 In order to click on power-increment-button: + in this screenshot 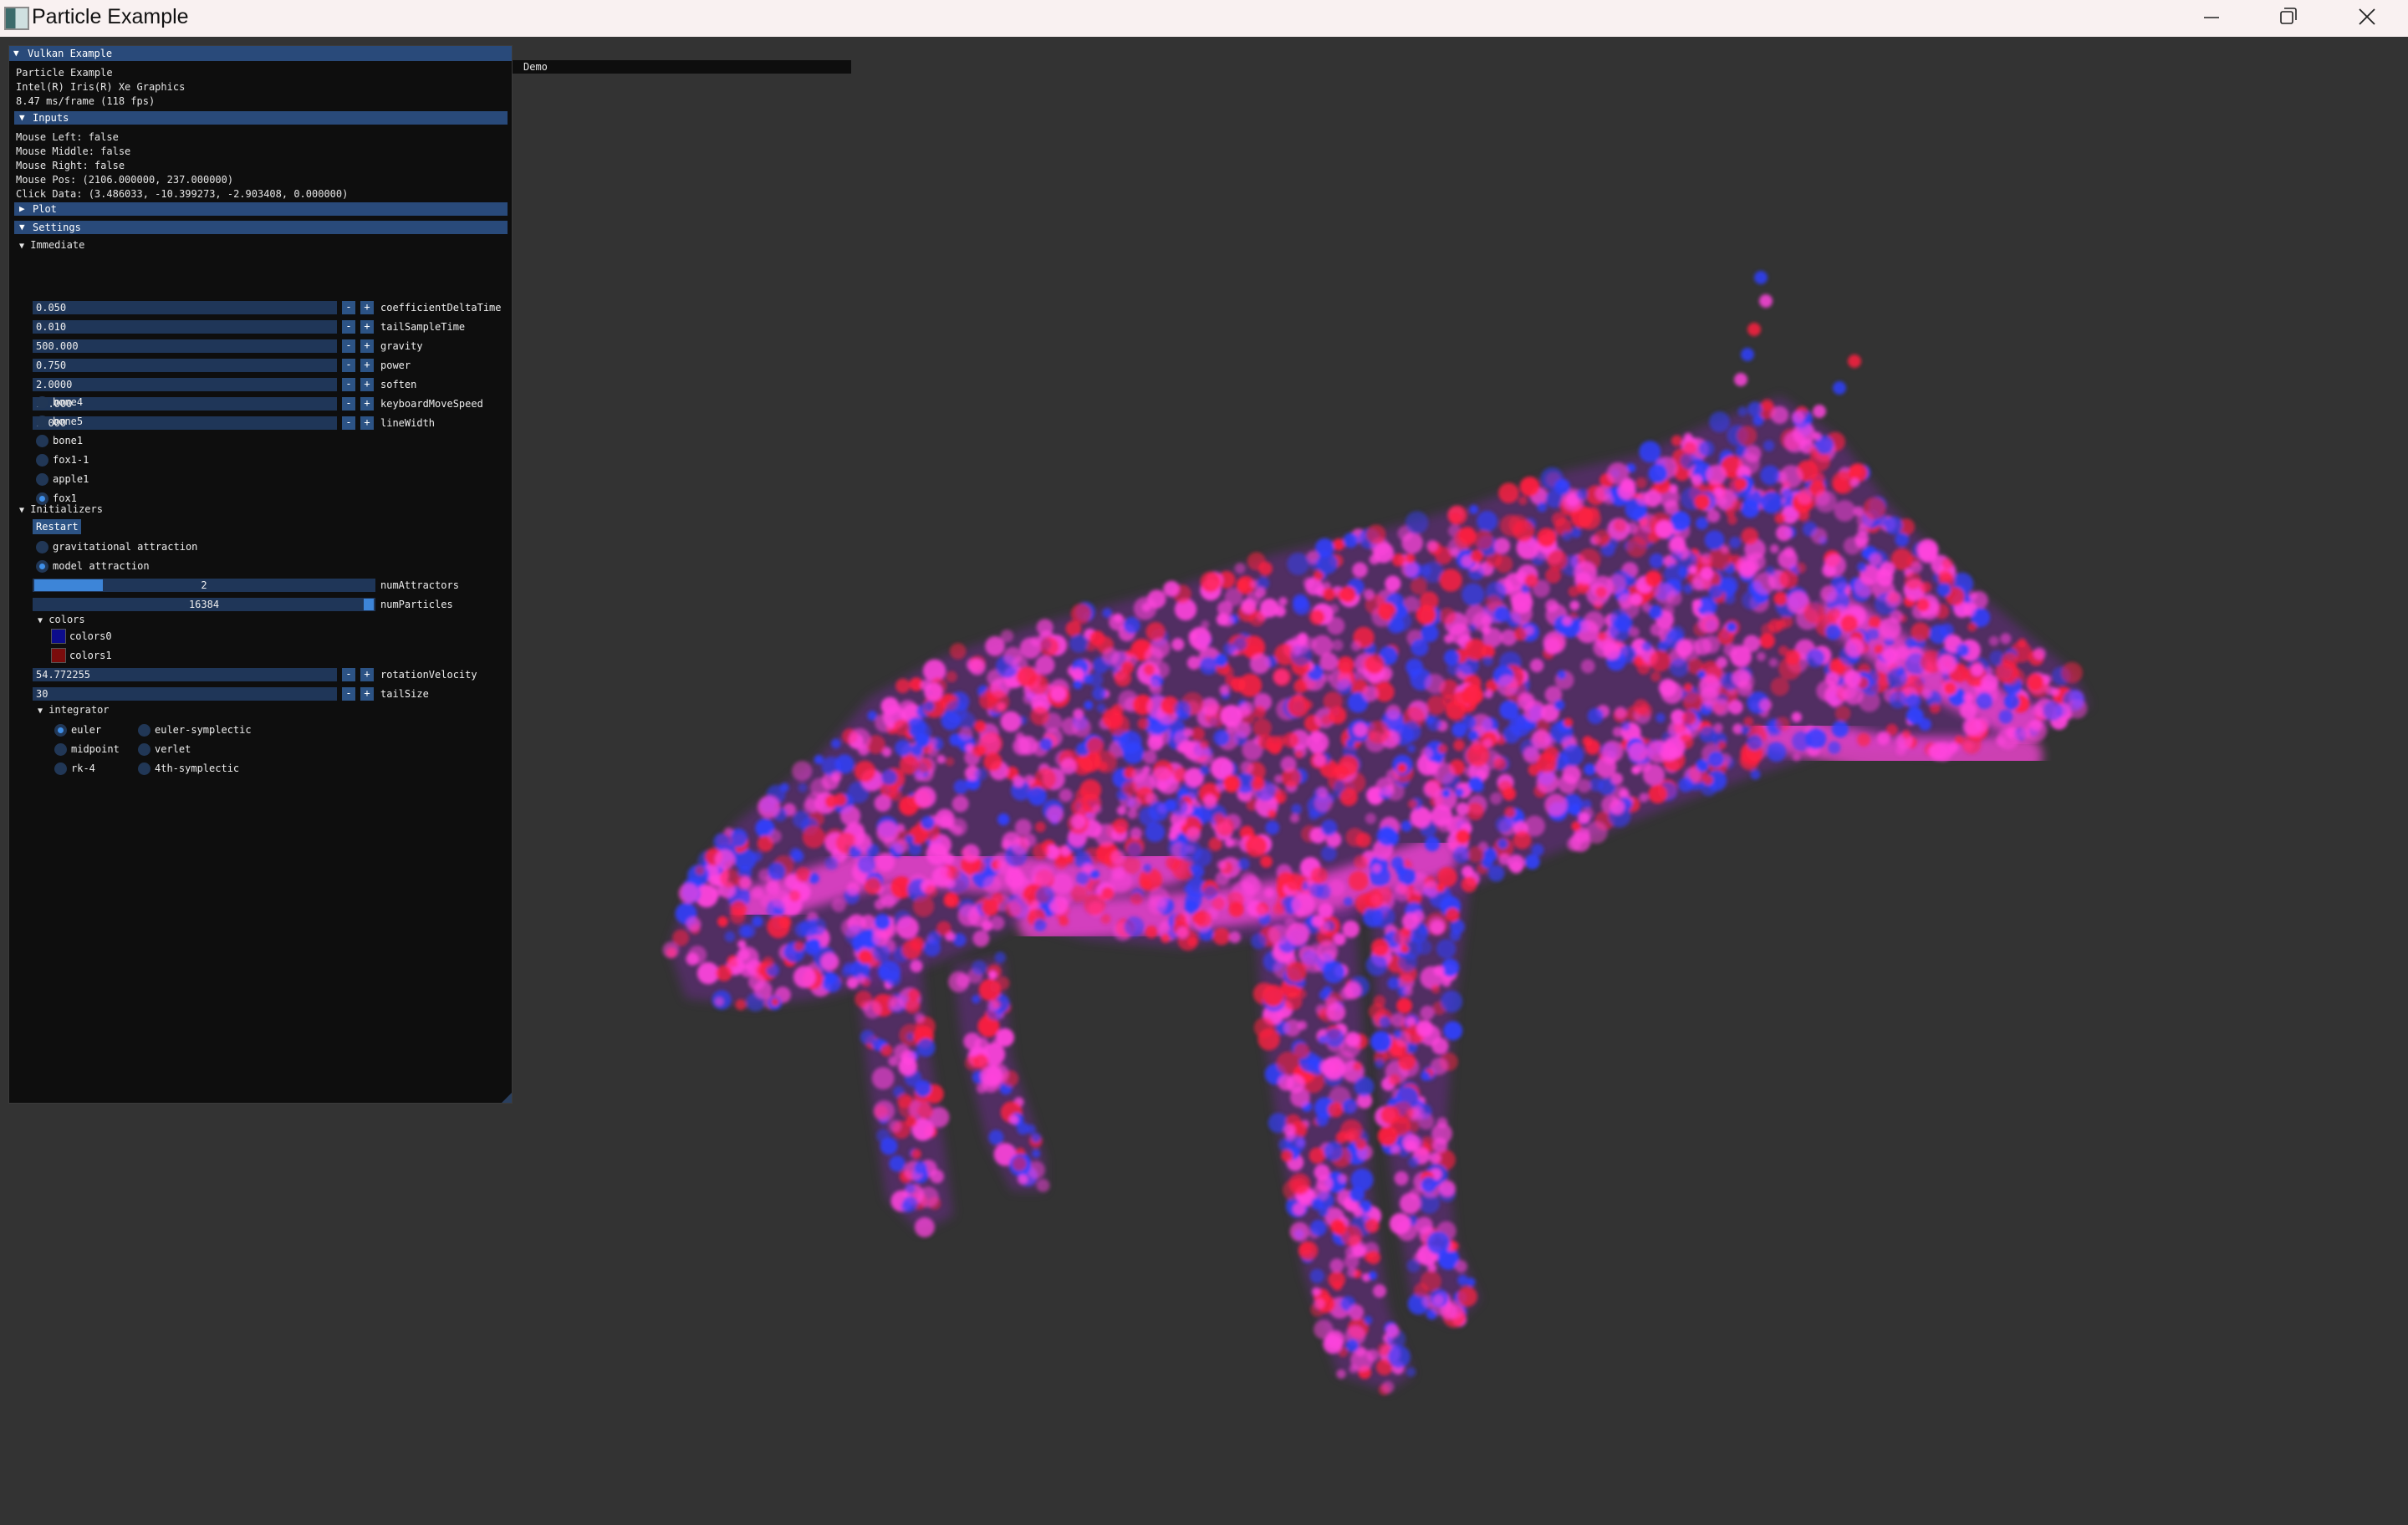, I will do `click(367, 365)`.